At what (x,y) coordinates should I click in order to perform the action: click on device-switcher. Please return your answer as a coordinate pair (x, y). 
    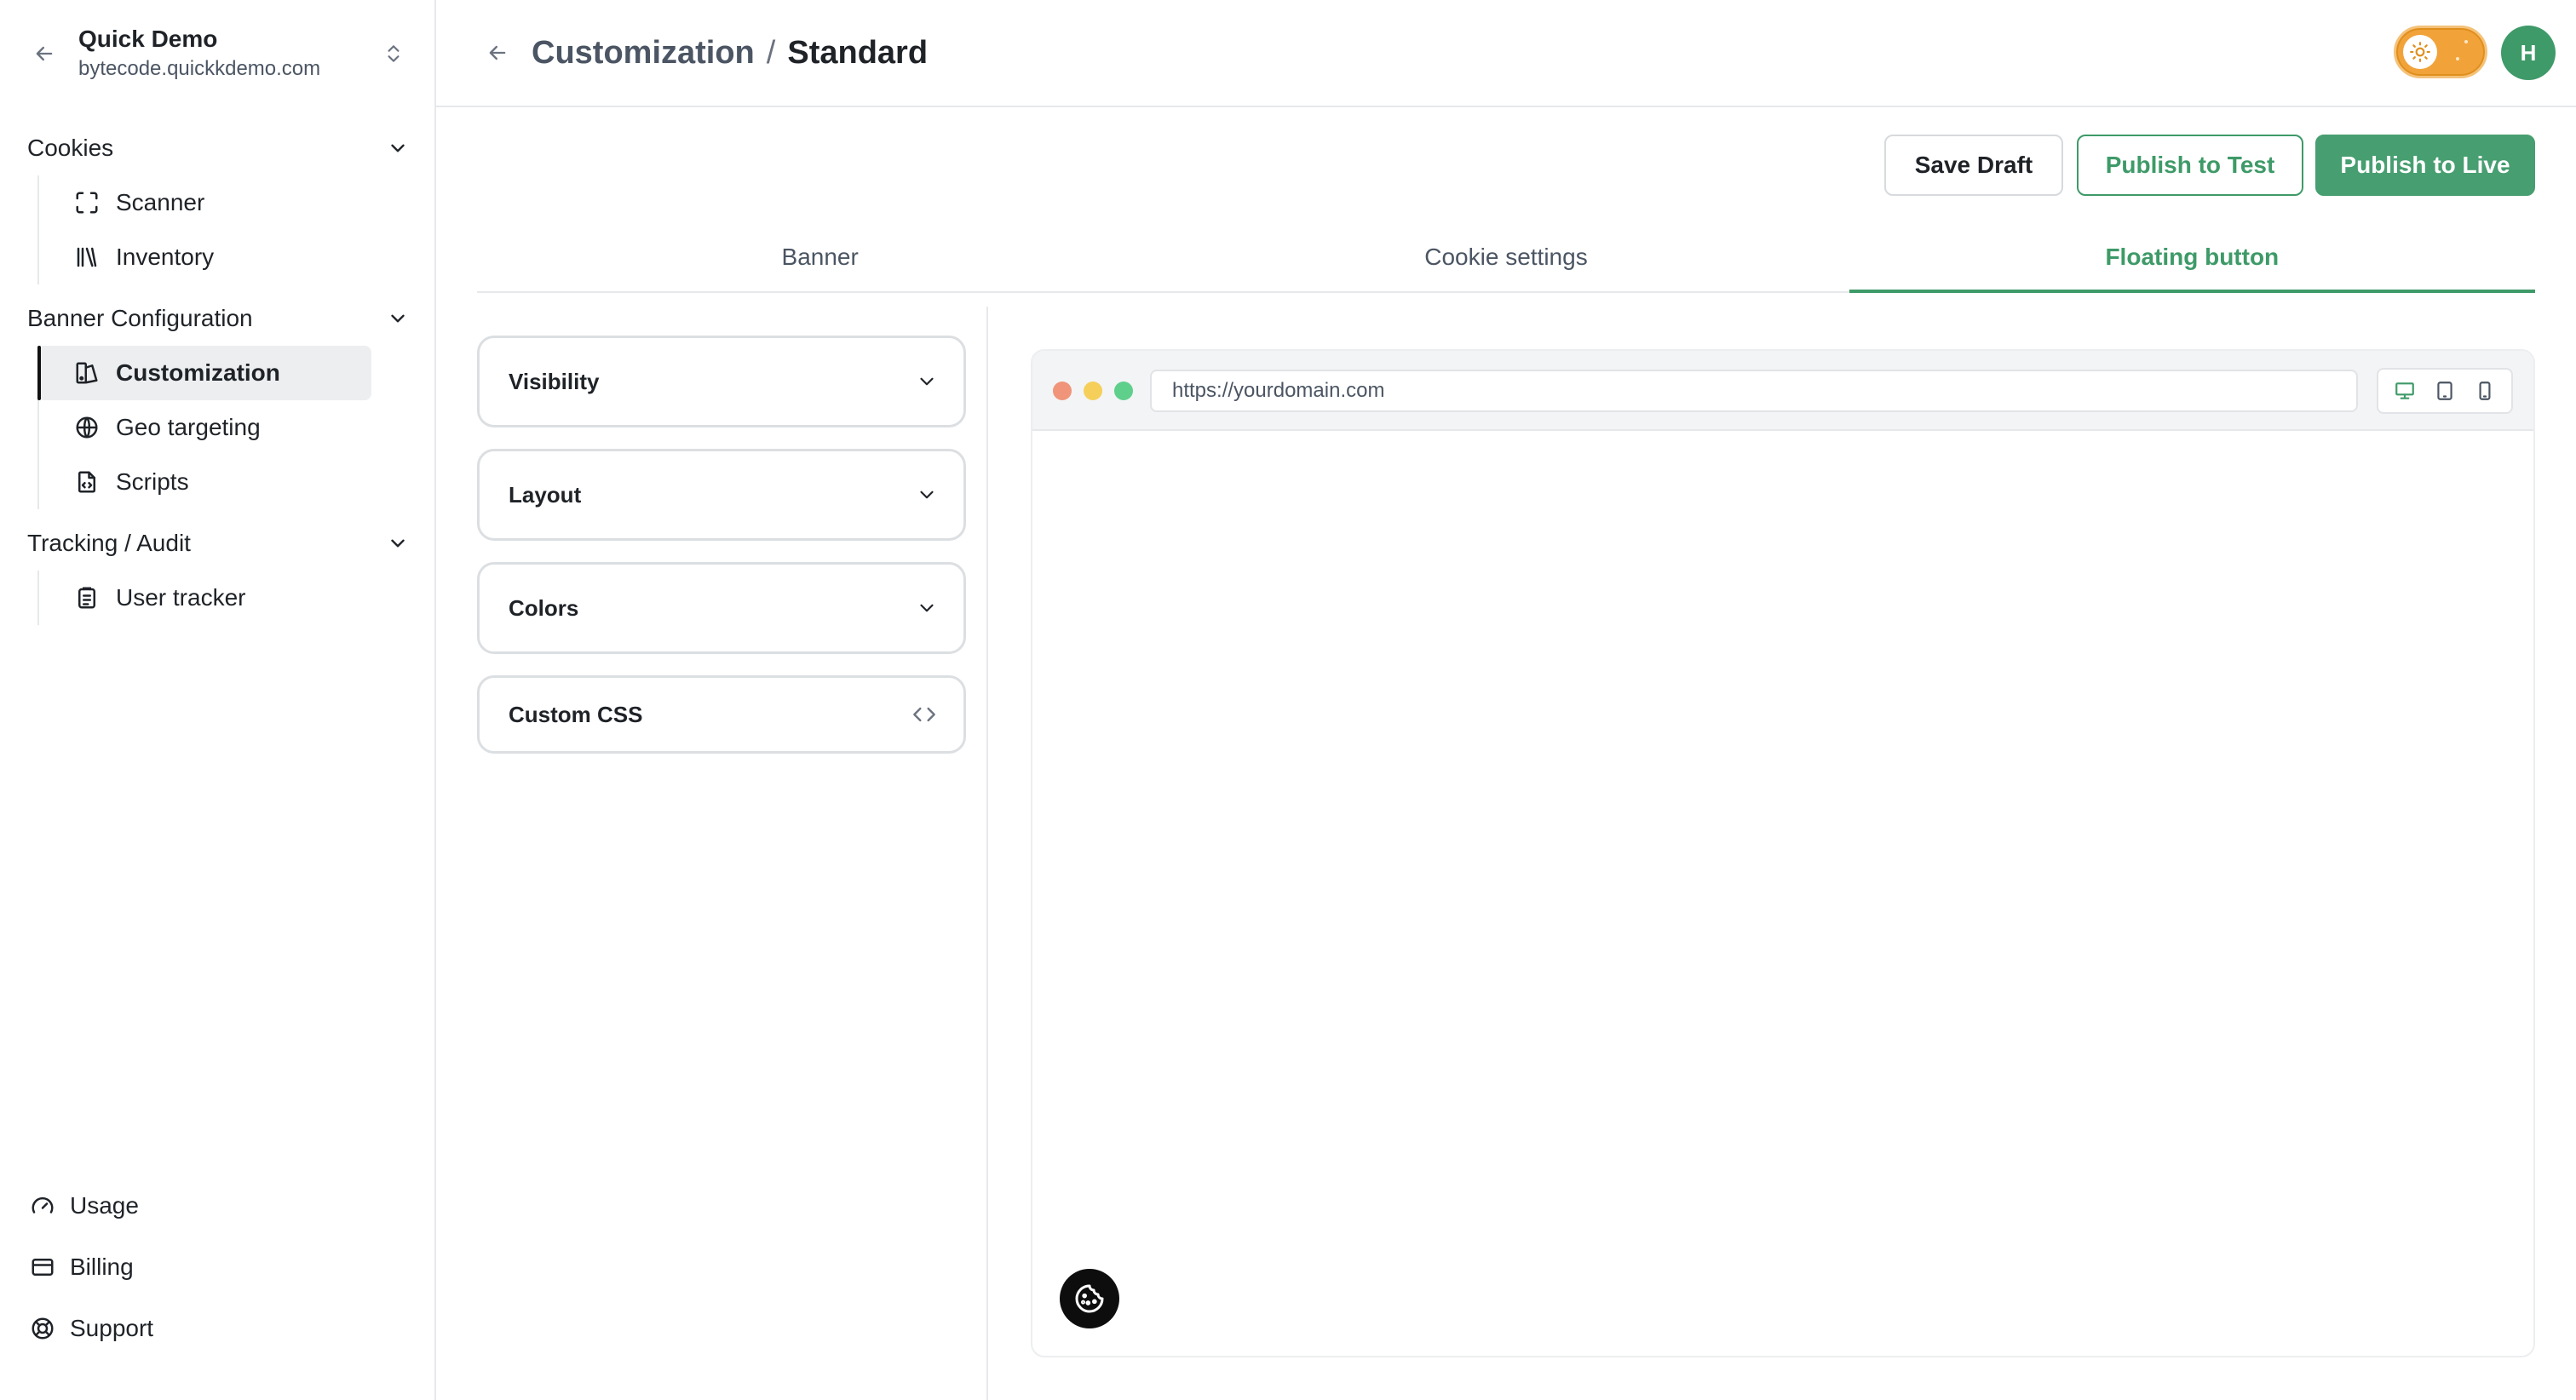
    Looking at the image, I should click on (2445, 391).